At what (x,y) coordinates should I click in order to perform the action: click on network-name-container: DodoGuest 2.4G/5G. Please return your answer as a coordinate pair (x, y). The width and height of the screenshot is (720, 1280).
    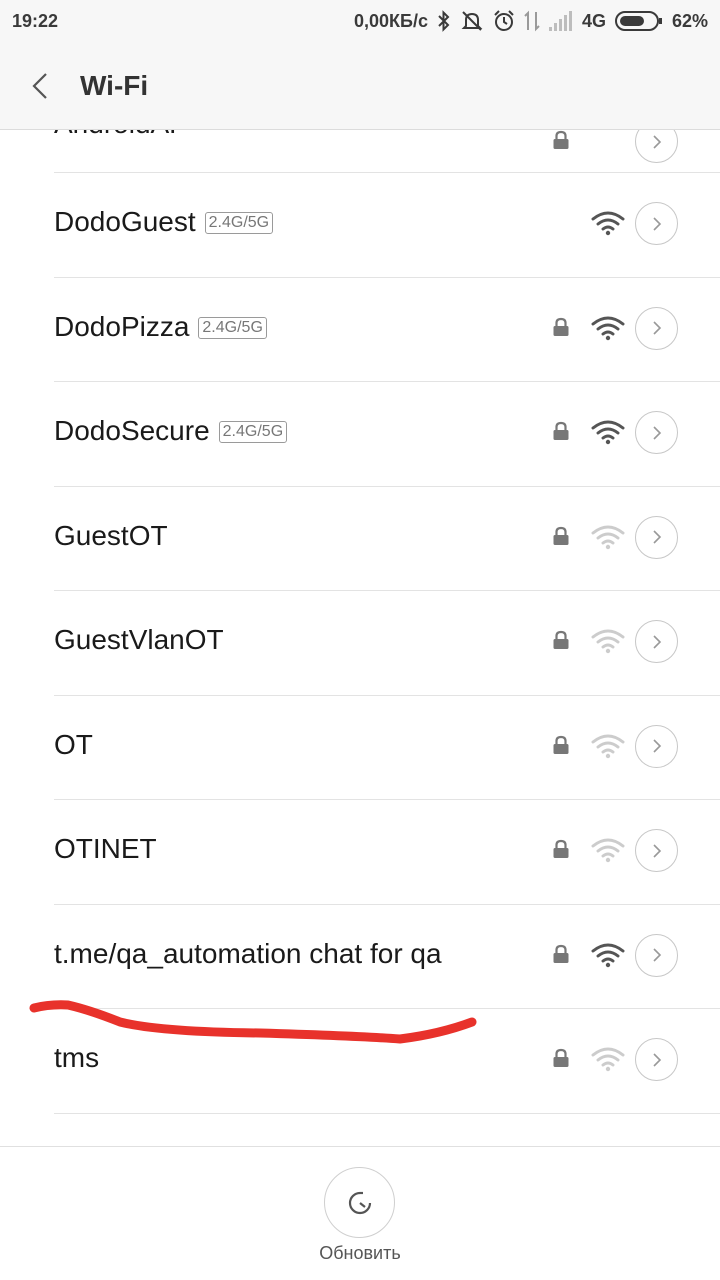
    Looking at the image, I should click on (164, 222).